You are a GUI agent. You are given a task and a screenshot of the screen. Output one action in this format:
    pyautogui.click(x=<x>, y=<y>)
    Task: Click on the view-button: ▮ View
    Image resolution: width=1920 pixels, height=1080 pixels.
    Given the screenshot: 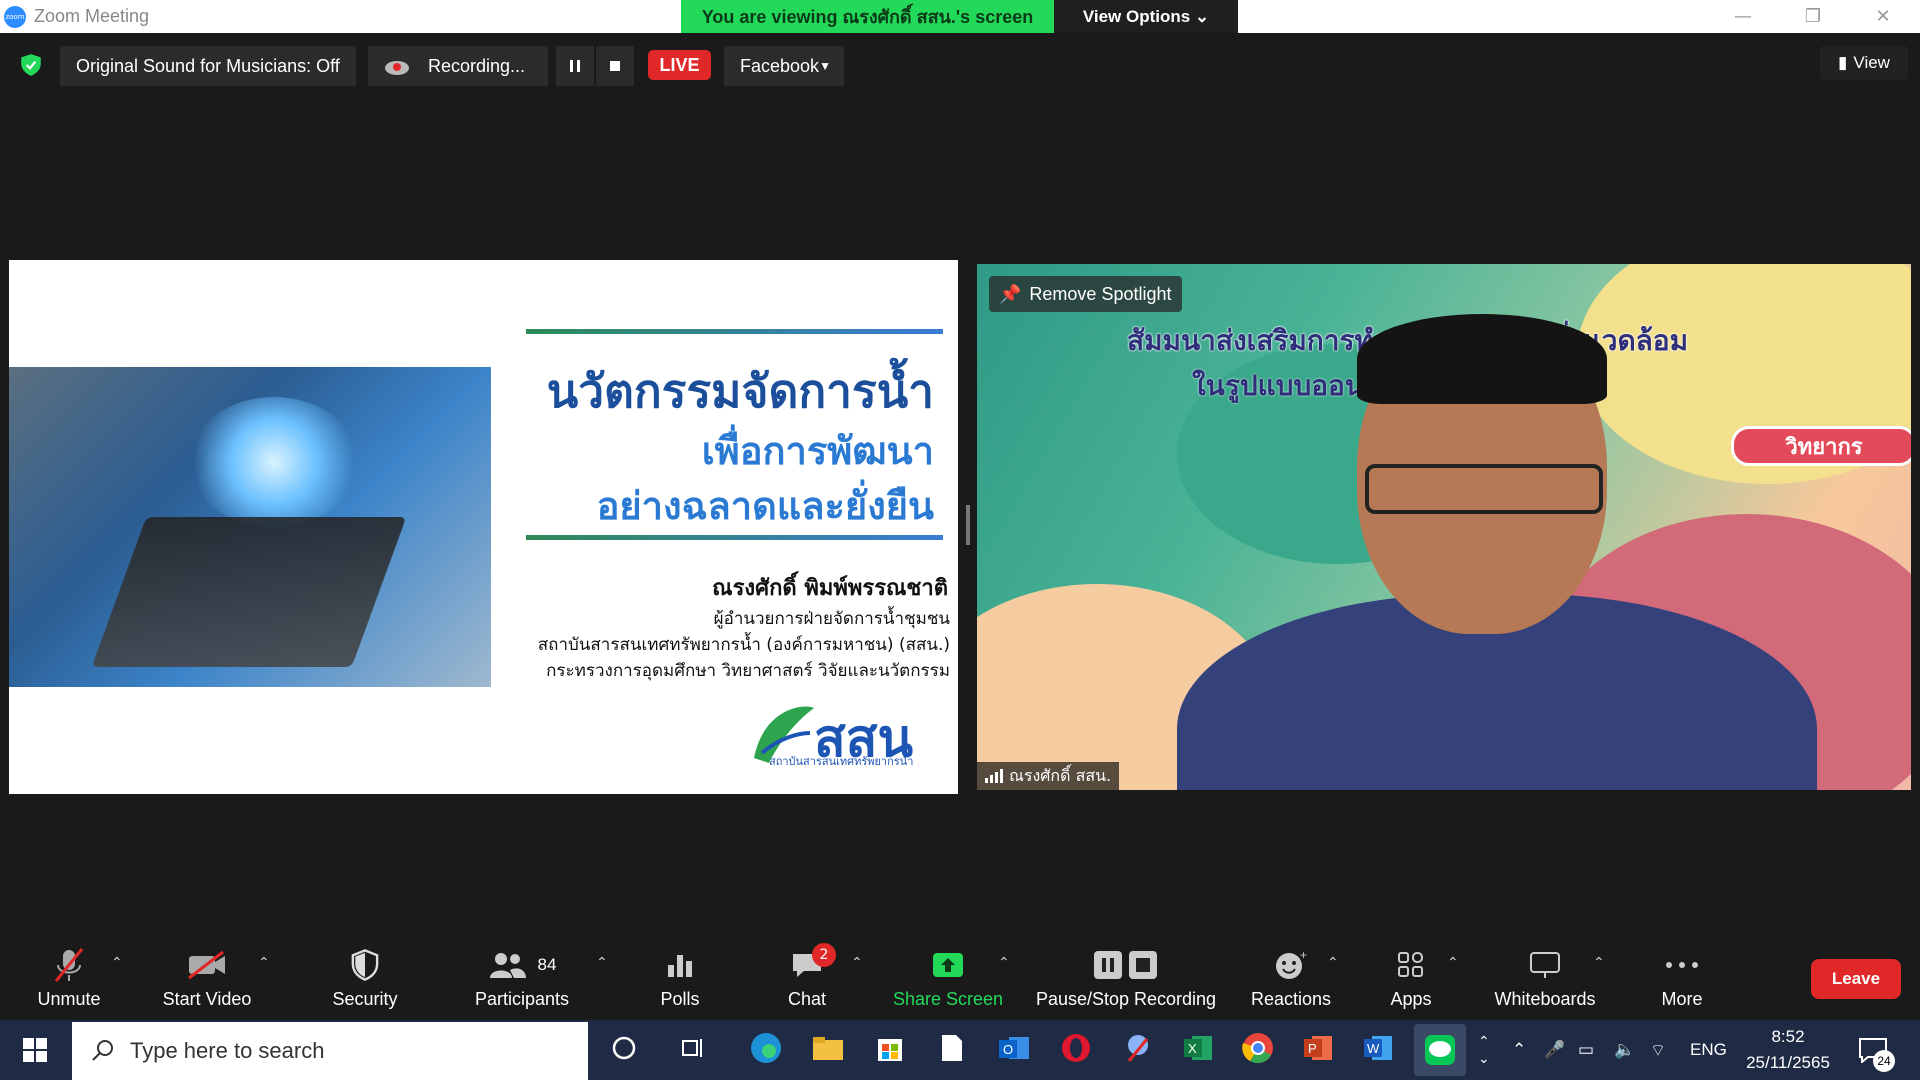 What is the action you would take?
    pyautogui.click(x=1864, y=63)
    